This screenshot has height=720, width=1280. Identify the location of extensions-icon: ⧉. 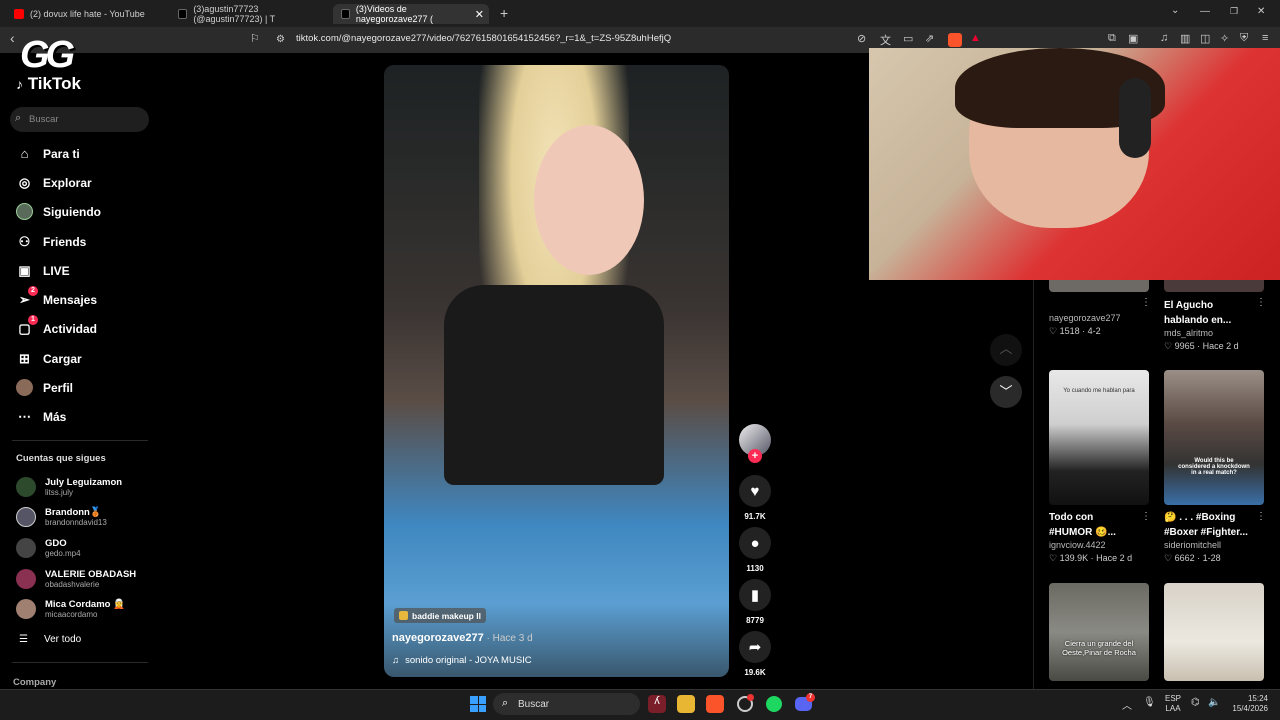
(1112, 38).